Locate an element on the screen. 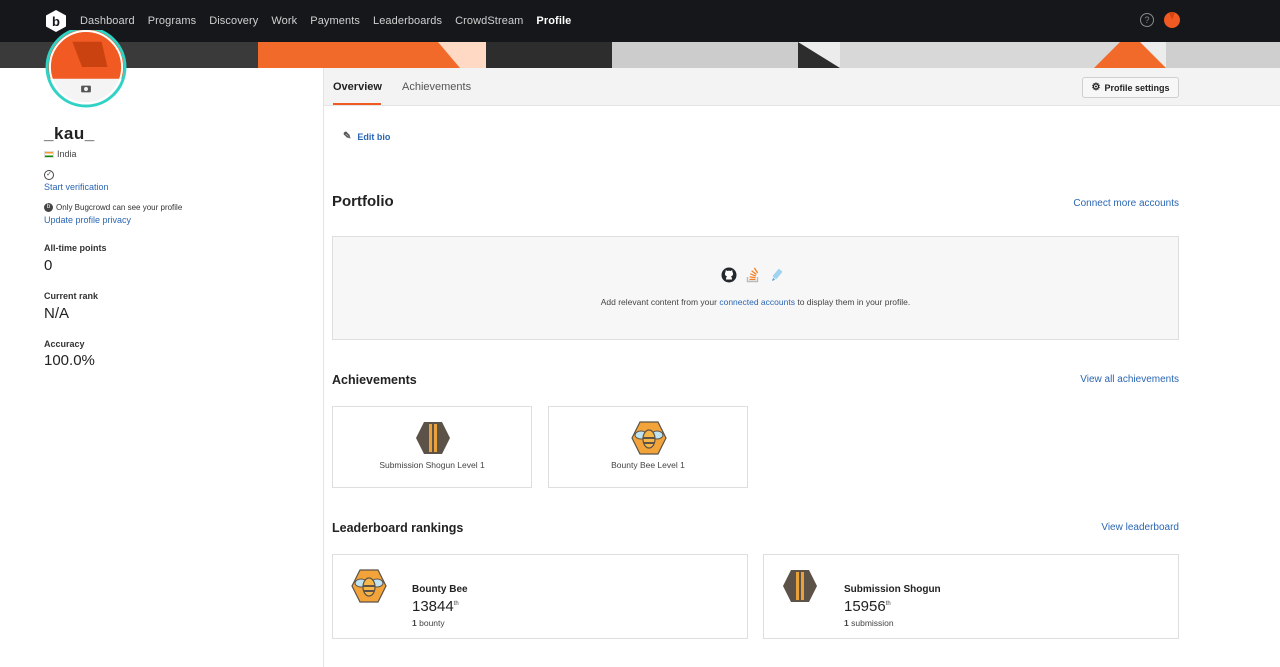 The image size is (1280, 667). tab-overview: Overview is located at coordinates (357, 87).